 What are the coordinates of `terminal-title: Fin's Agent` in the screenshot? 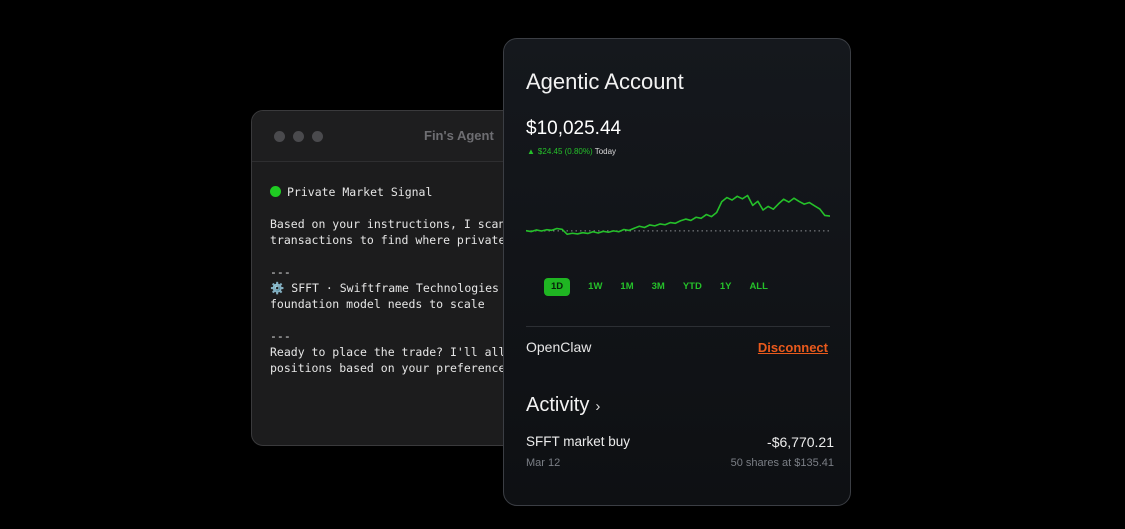 It's located at (459, 135).